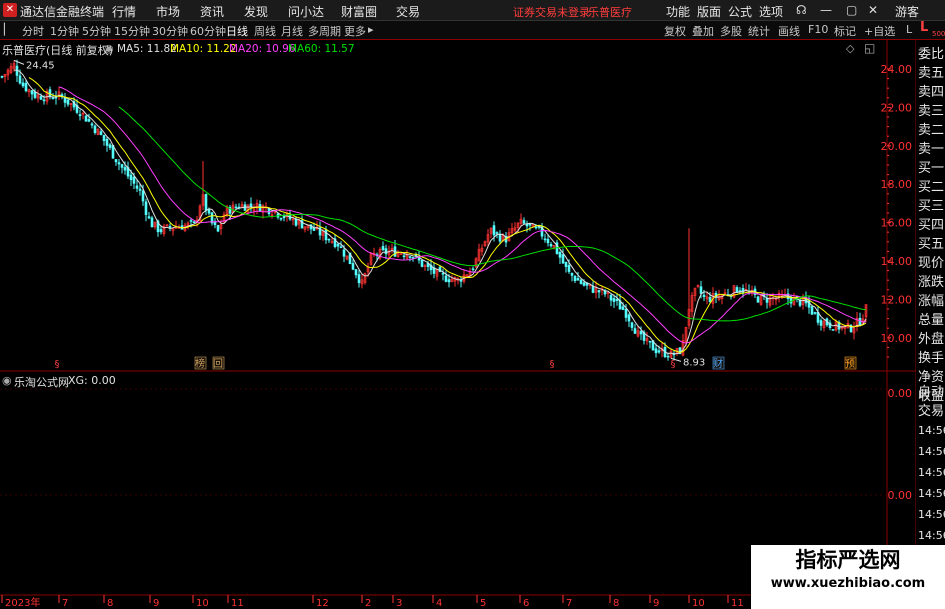  What do you see at coordinates (212, 11) in the screenshot?
I see `menu-zixun: 资讯` at bounding box center [212, 11].